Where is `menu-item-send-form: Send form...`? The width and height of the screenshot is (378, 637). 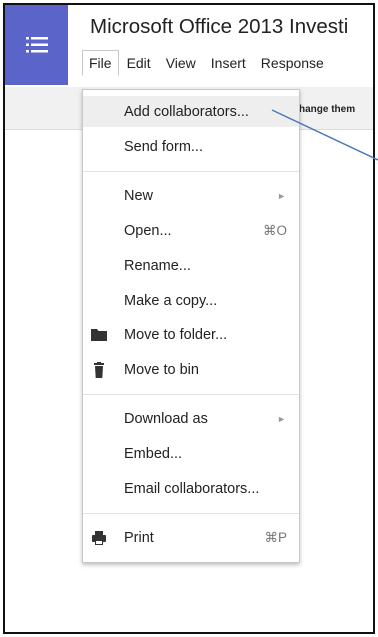 menu-item-send-form: Send form... is located at coordinates (191, 146).